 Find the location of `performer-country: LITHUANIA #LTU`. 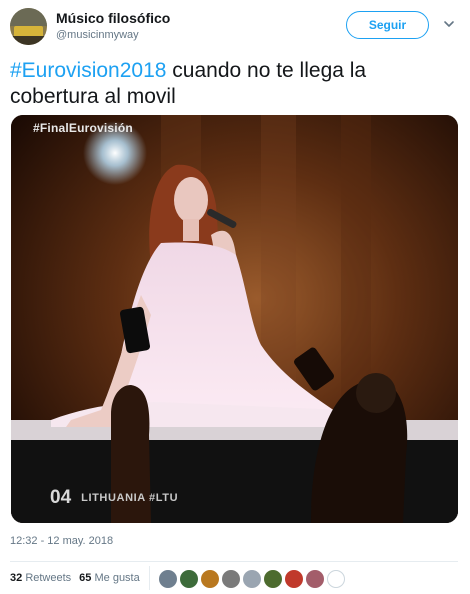

performer-country: LITHUANIA #LTU is located at coordinates (130, 498).